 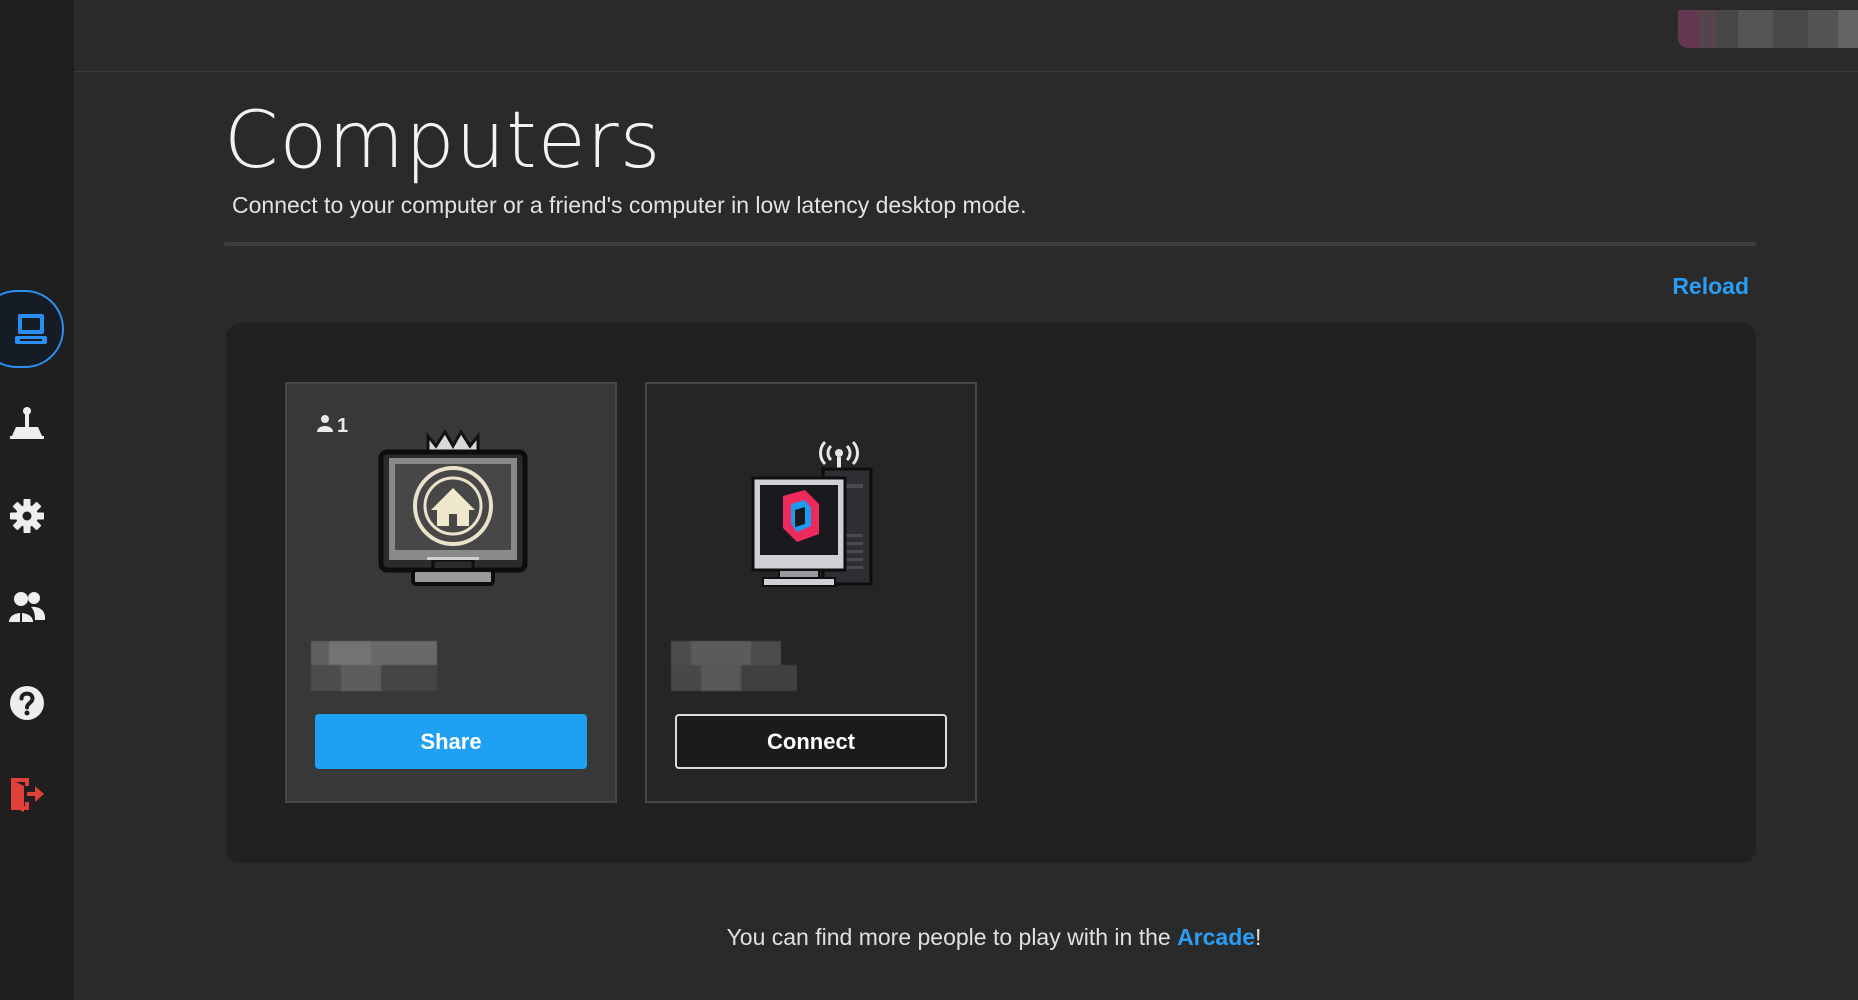 I want to click on user-count-value: 1, so click(x=343, y=425).